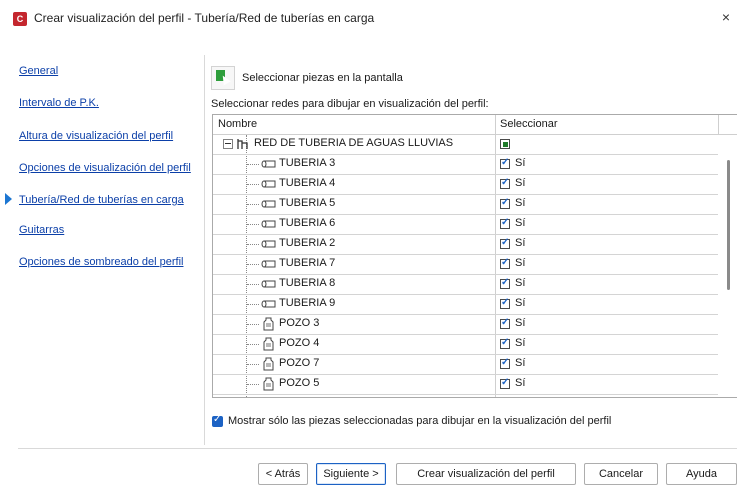  I want to click on nav-item-guitarras: Guitarras, so click(41, 230).